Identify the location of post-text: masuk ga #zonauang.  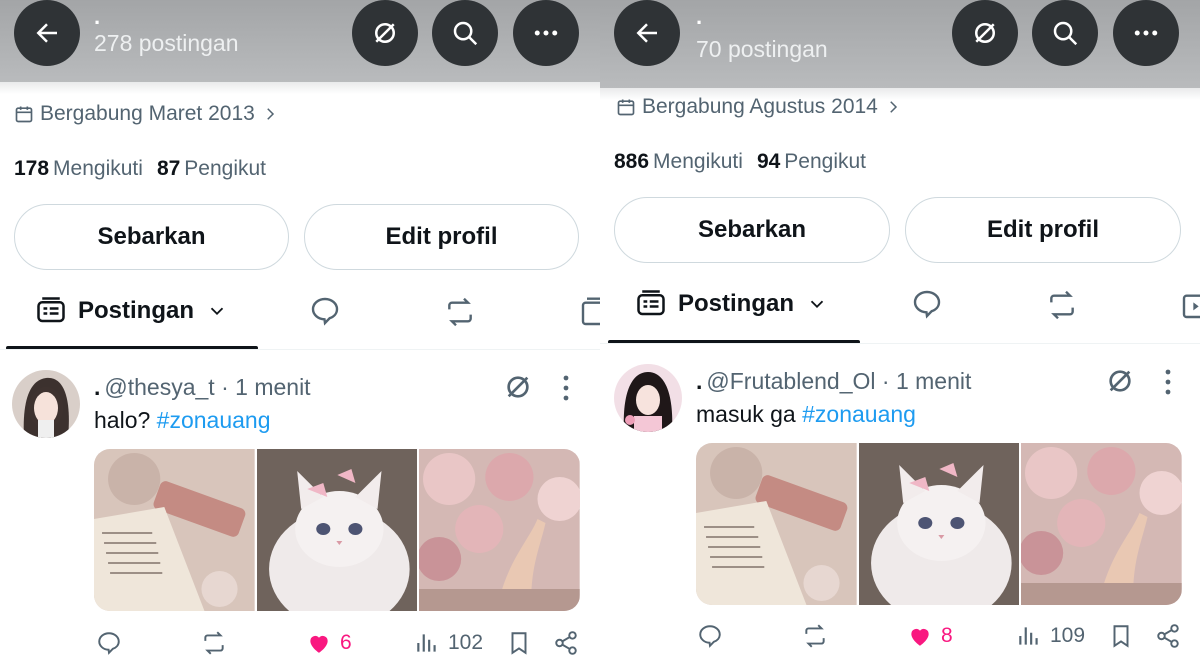
(806, 414).